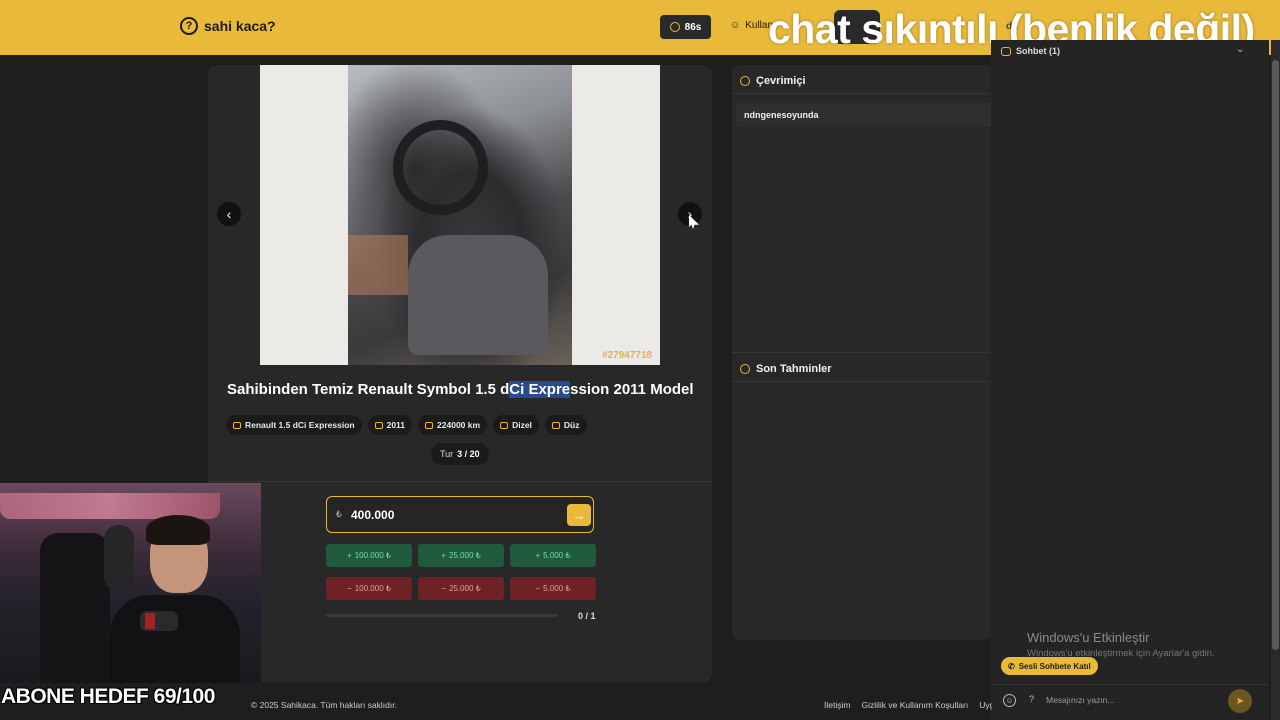  I want to click on add-25000-button: +25.000 ₺, so click(461, 555).